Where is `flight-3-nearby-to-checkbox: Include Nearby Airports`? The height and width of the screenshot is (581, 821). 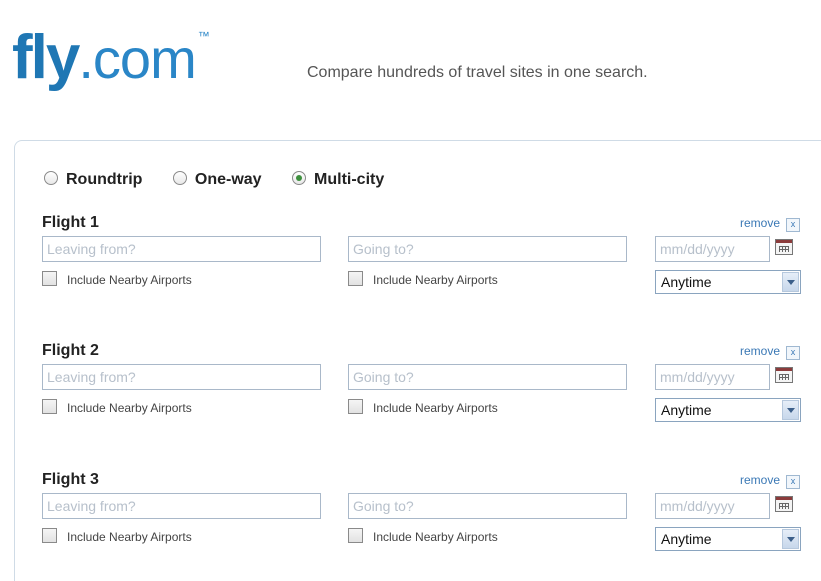 flight-3-nearby-to-checkbox: Include Nearby Airports is located at coordinates (423, 537).